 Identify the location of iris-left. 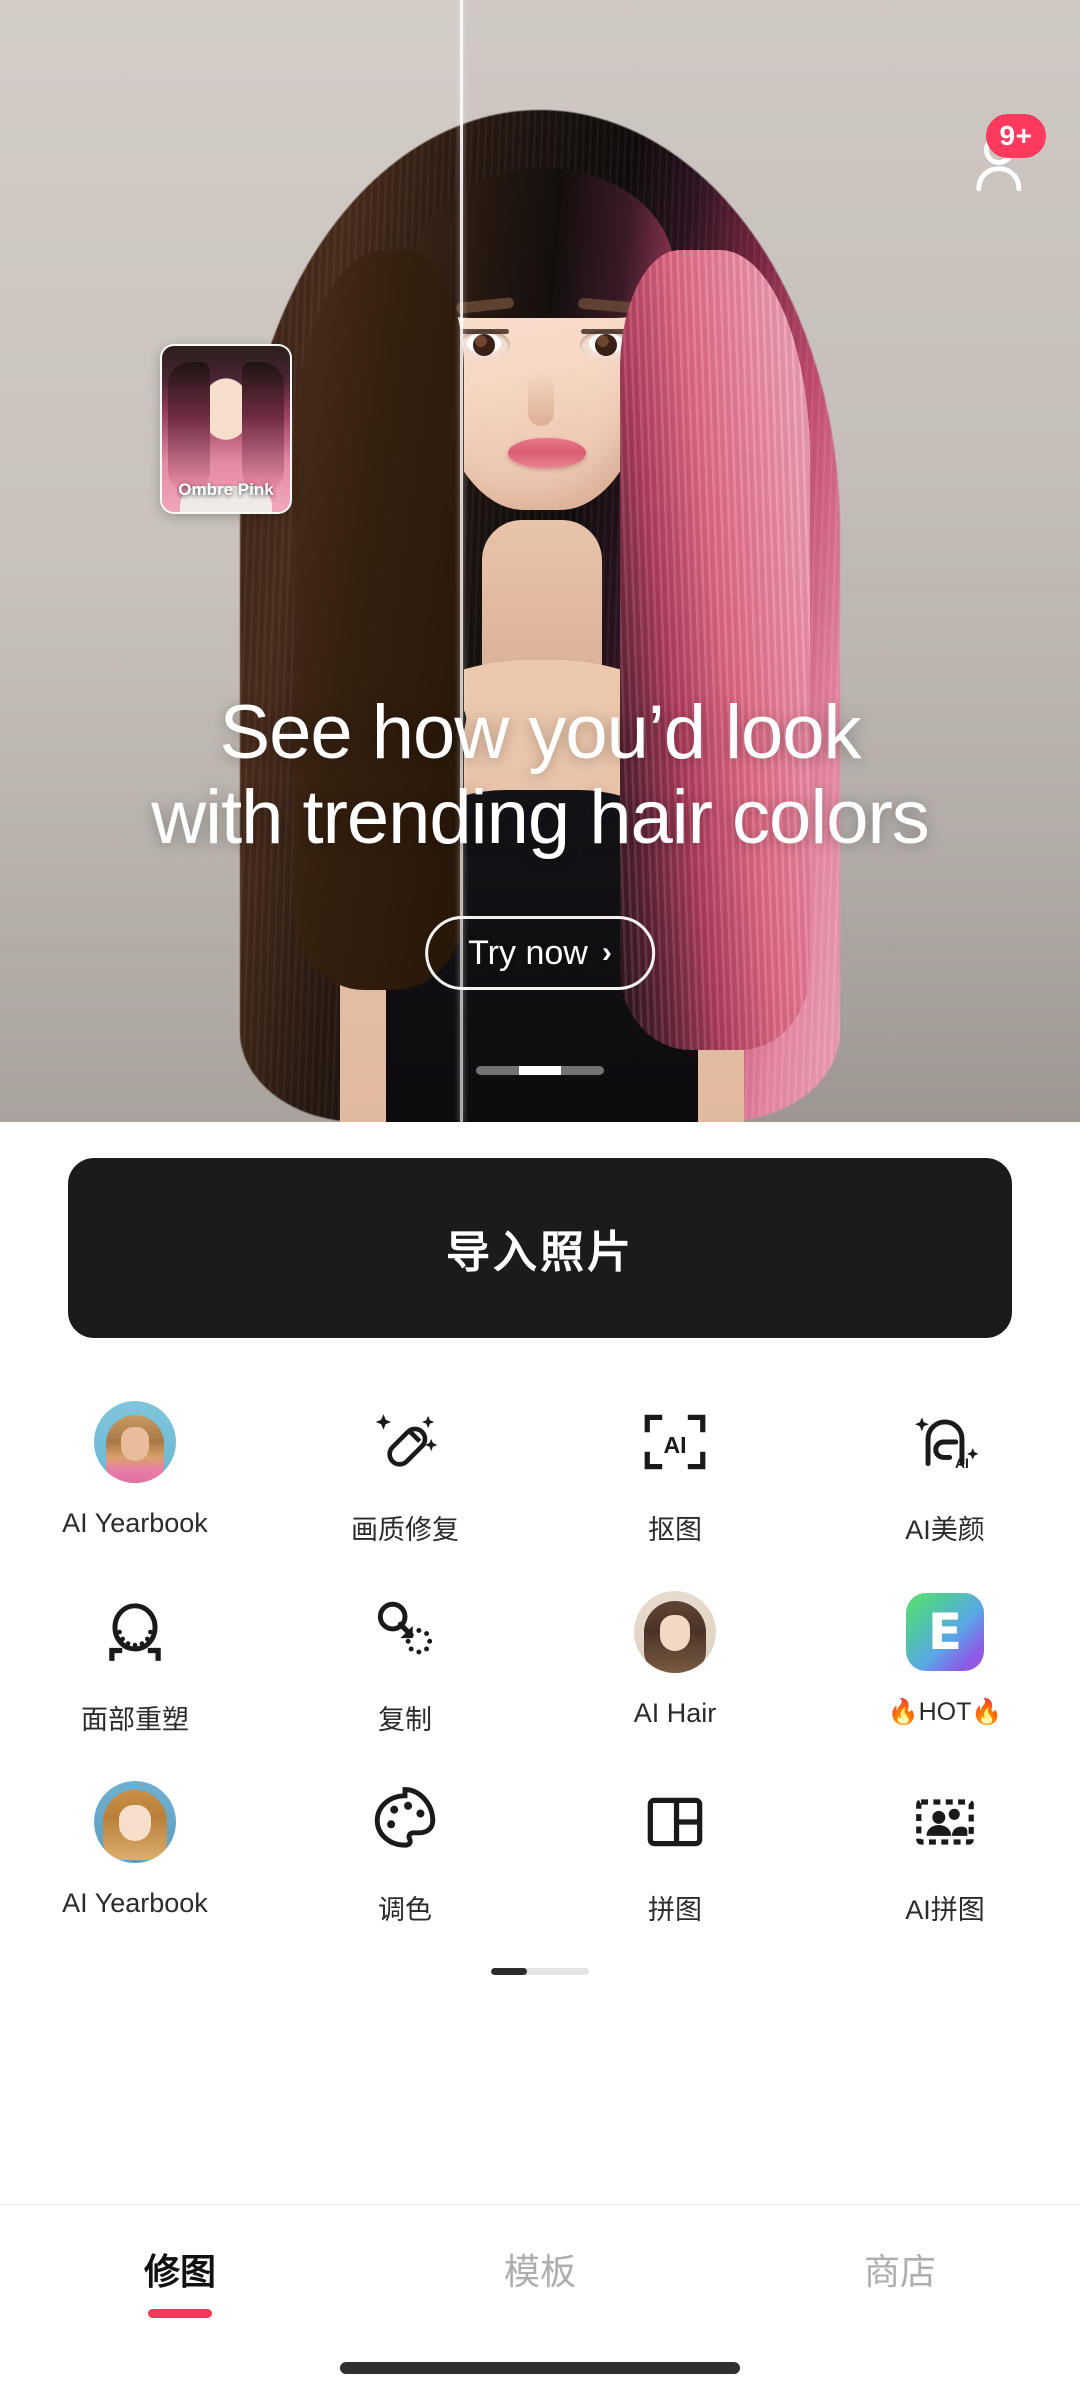
(484, 345).